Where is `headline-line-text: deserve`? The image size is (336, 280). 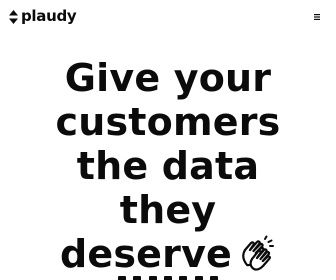
headline-line-text: deserve is located at coordinates (146, 254).